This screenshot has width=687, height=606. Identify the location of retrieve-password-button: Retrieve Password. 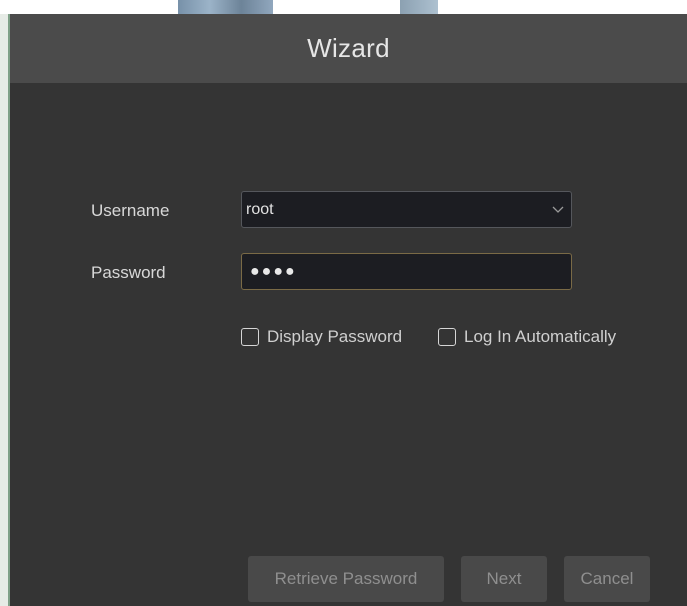
(346, 579).